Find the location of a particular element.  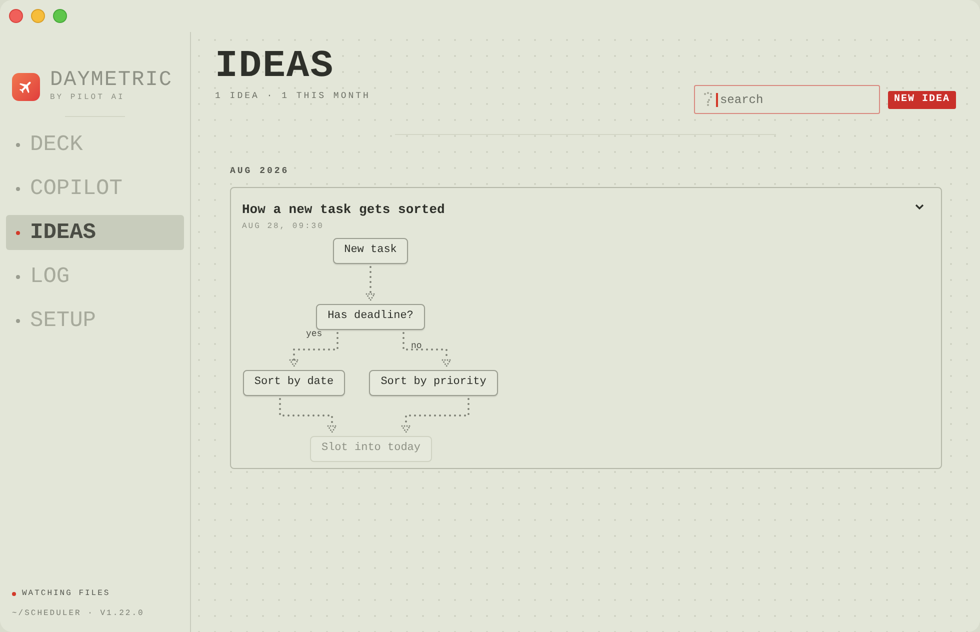

brand-tagline: BY PILOT AI is located at coordinates (88, 98).